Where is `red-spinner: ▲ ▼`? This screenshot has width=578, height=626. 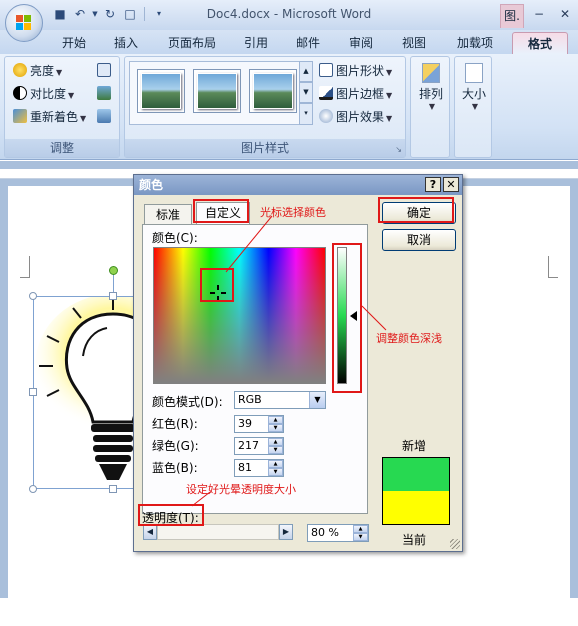 red-spinner: ▲ ▼ is located at coordinates (275, 424).